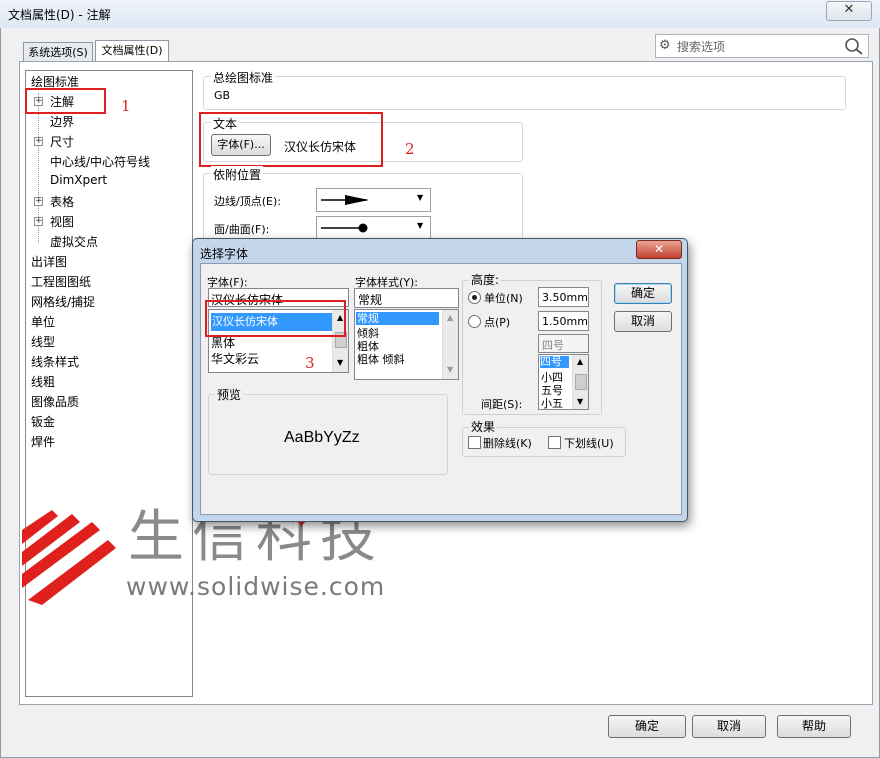 The image size is (880, 758). I want to click on edge-arrow-select: ▼, so click(373, 200).